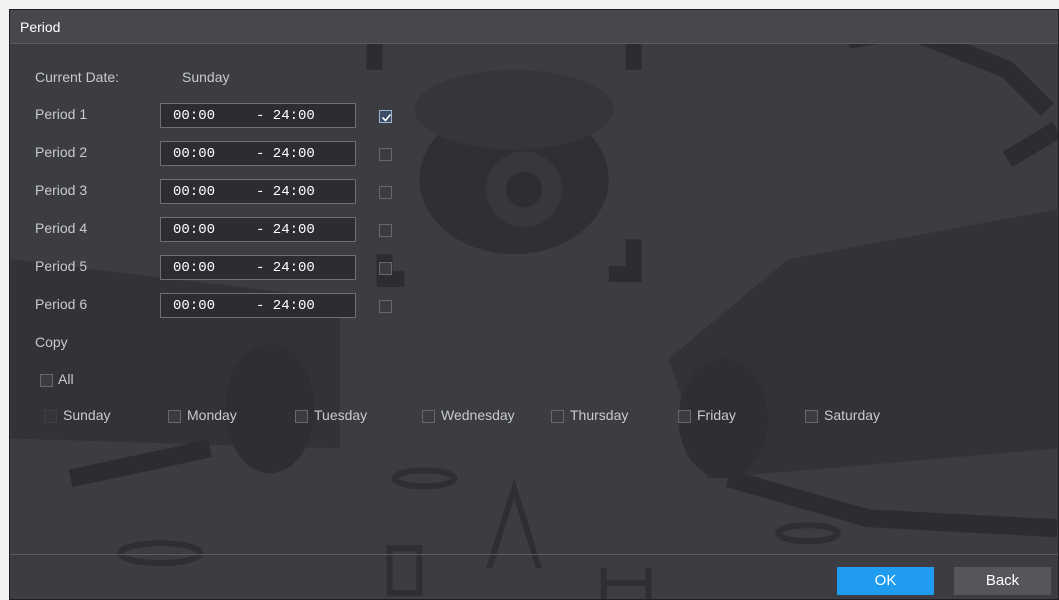 The height and width of the screenshot is (600, 1059). Describe the element at coordinates (599, 415) in the screenshot. I see `day-label: Thursday` at that location.